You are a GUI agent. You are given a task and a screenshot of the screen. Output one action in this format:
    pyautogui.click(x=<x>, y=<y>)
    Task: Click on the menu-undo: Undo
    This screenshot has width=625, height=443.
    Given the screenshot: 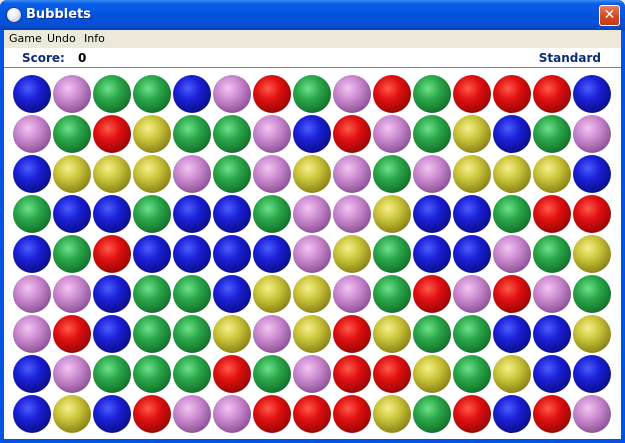 What is the action you would take?
    pyautogui.click(x=61, y=38)
    